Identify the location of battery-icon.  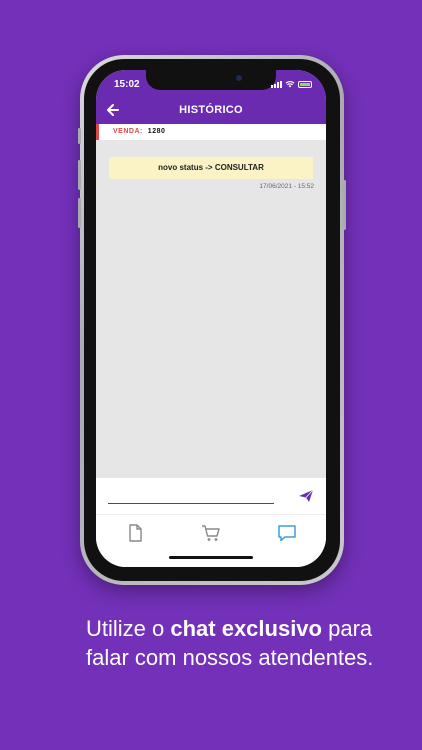
(305, 84).